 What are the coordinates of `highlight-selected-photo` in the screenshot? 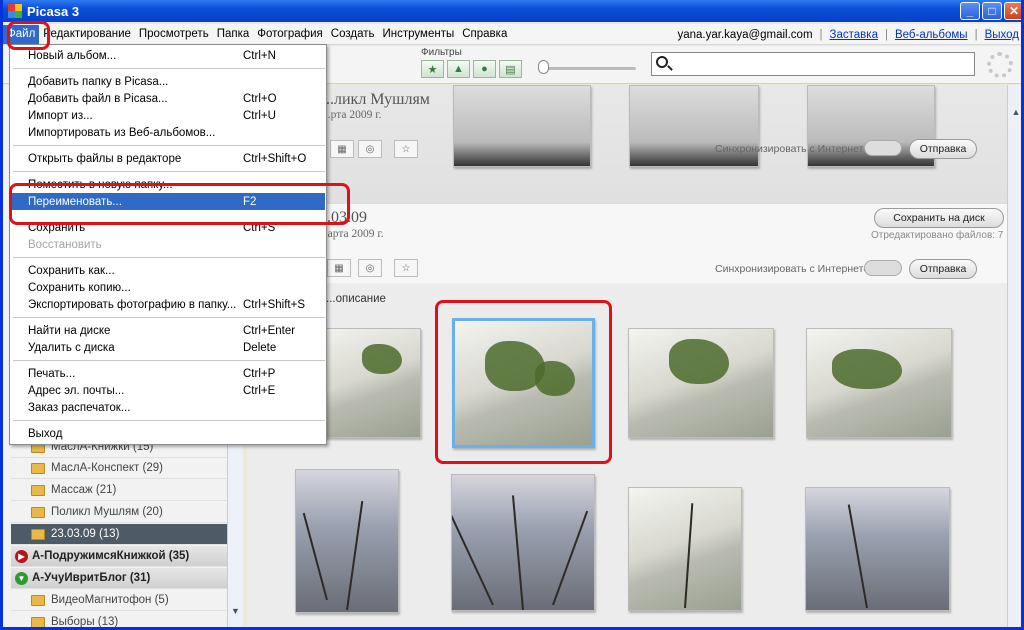 It's located at (523, 382).